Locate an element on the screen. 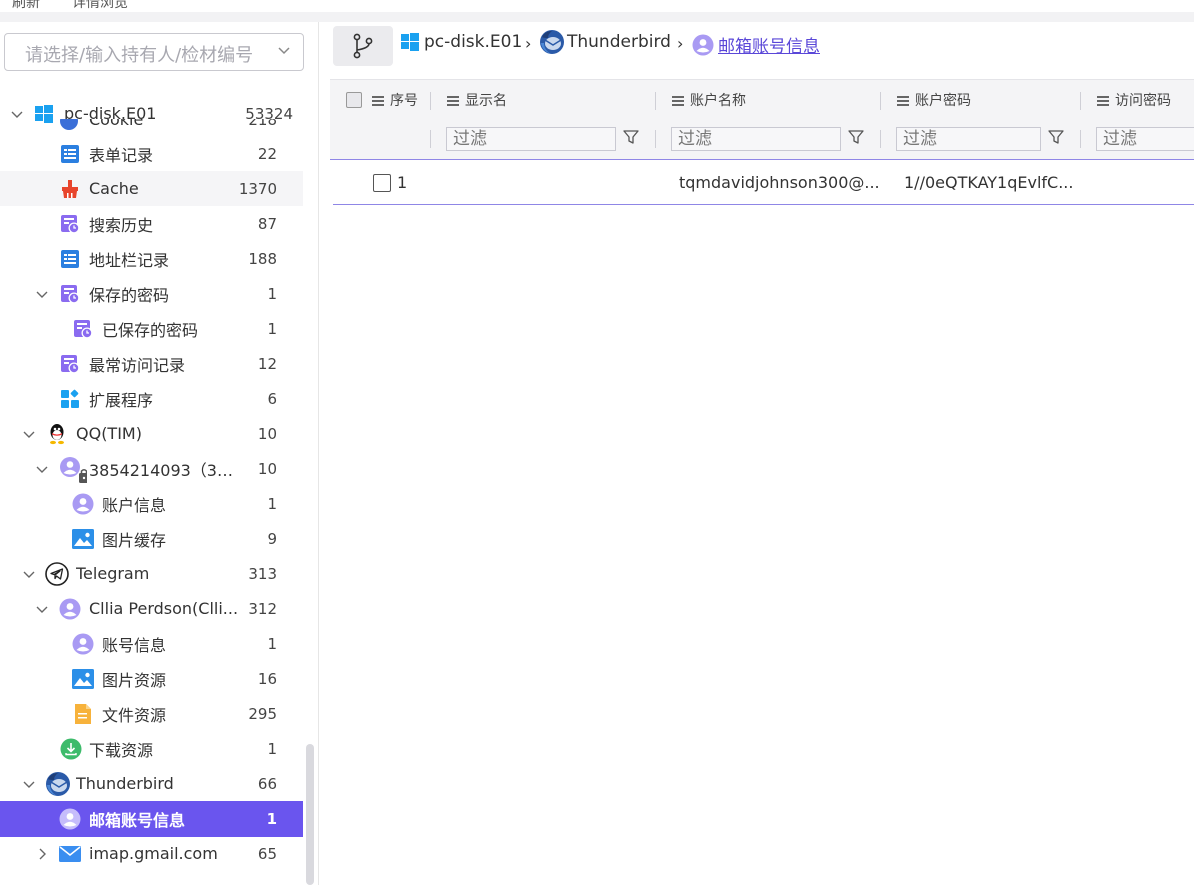 The width and height of the screenshot is (1194, 885). breadcrumb-item-thunderbird: Thunderbird is located at coordinates (605, 42).